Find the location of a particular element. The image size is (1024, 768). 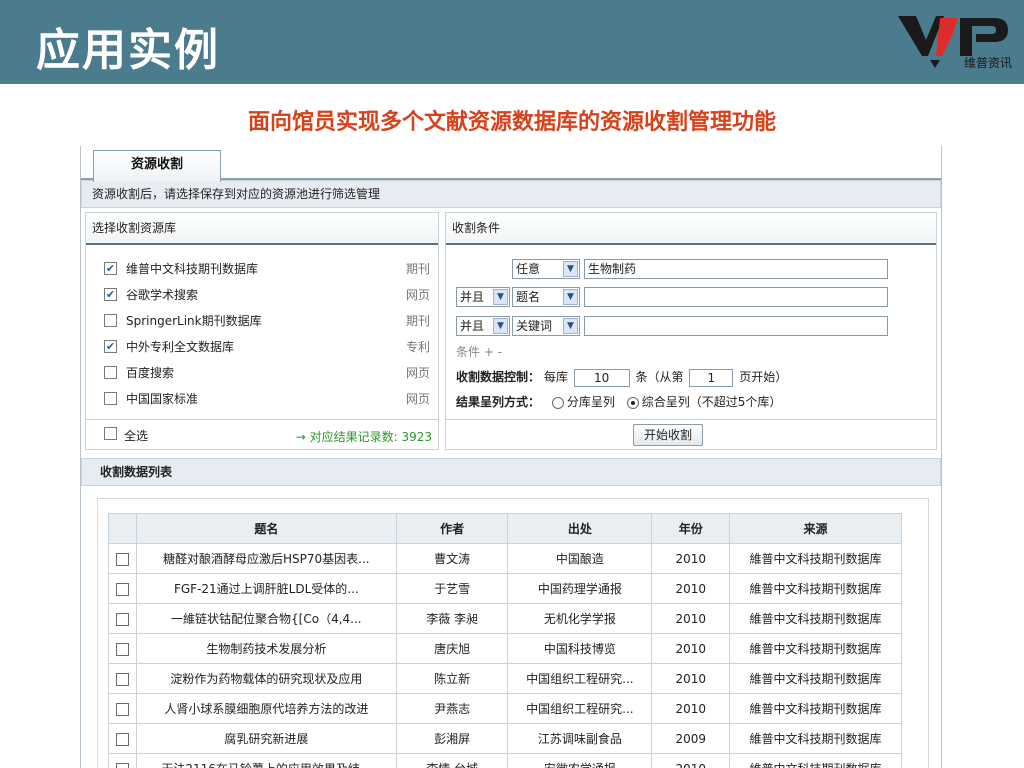

cell-author: 曹文涛 is located at coordinates (452, 558).